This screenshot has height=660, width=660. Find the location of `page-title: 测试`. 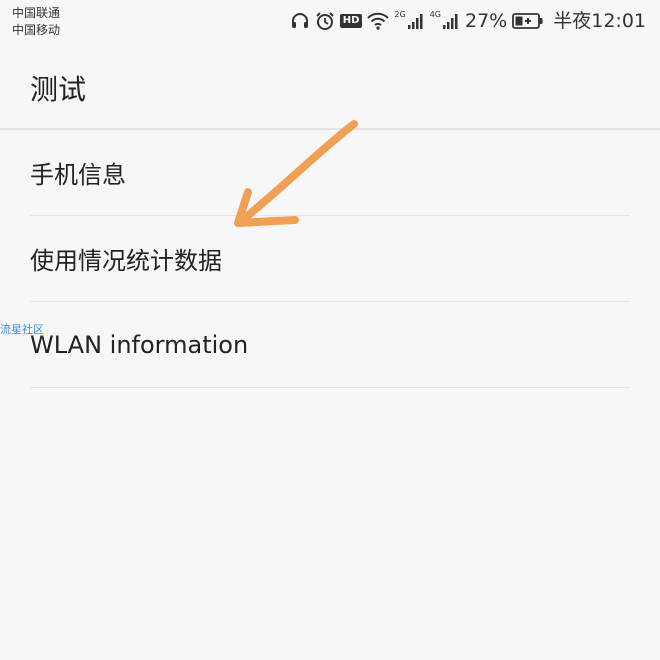

page-title: 测试 is located at coordinates (58, 89).